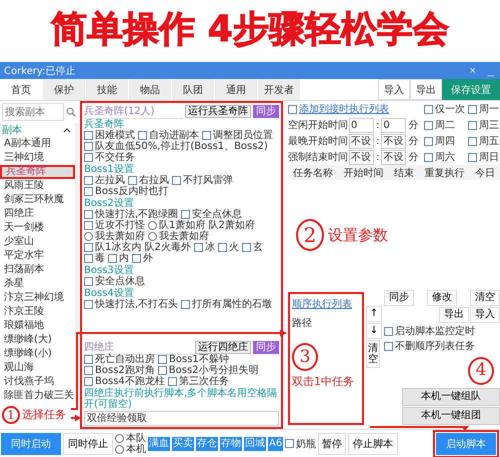 Image resolution: width=500 pixels, height=457 pixels. Describe the element at coordinates (454, 315) in the screenshot. I see `export-button: 导出` at that location.